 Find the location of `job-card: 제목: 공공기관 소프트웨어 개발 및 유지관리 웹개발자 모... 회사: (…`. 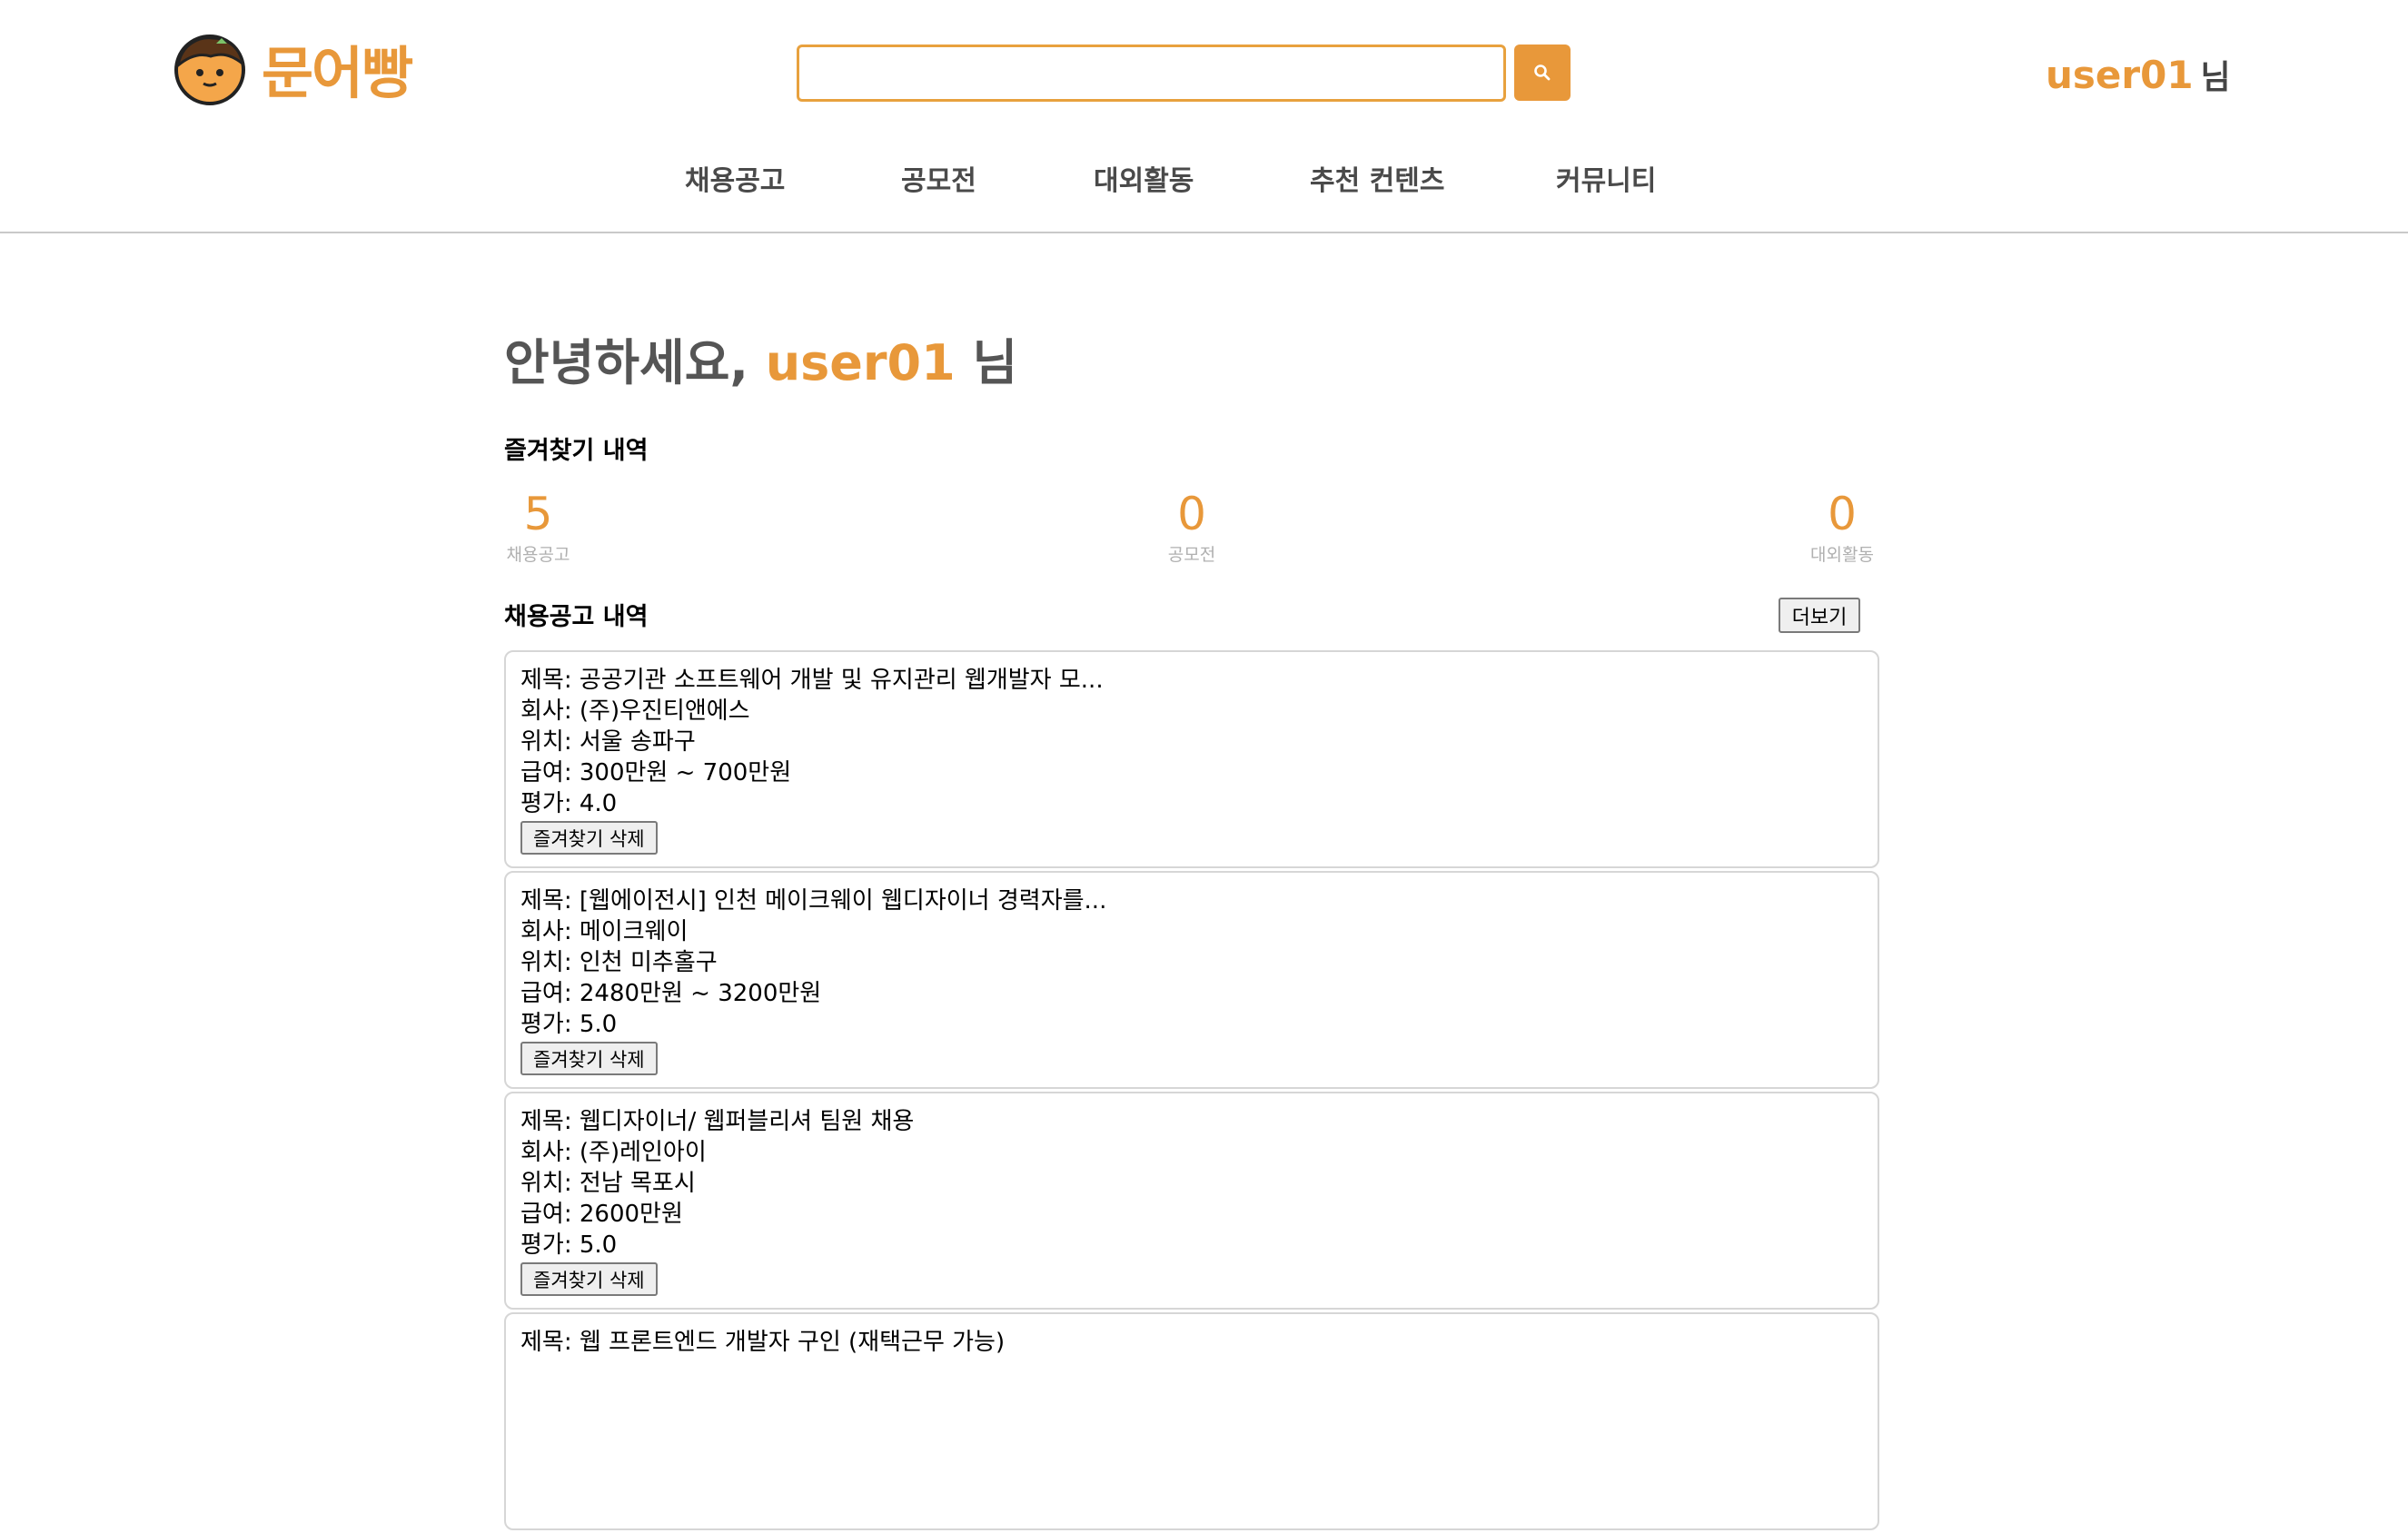

job-card: 제목: 공공기관 소프트웨어 개발 및 유지관리 웹개발자 모... 회사: (… is located at coordinates (1191, 759).